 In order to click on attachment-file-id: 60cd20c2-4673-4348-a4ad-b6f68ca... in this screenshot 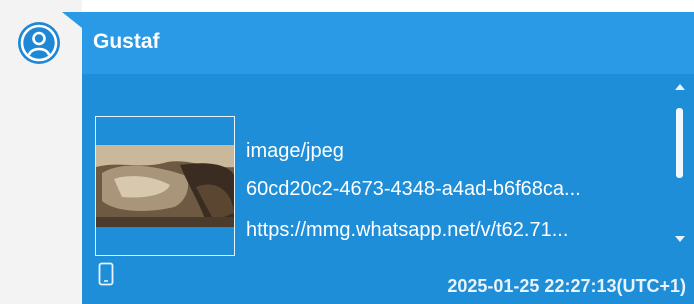, I will do `click(413, 189)`.